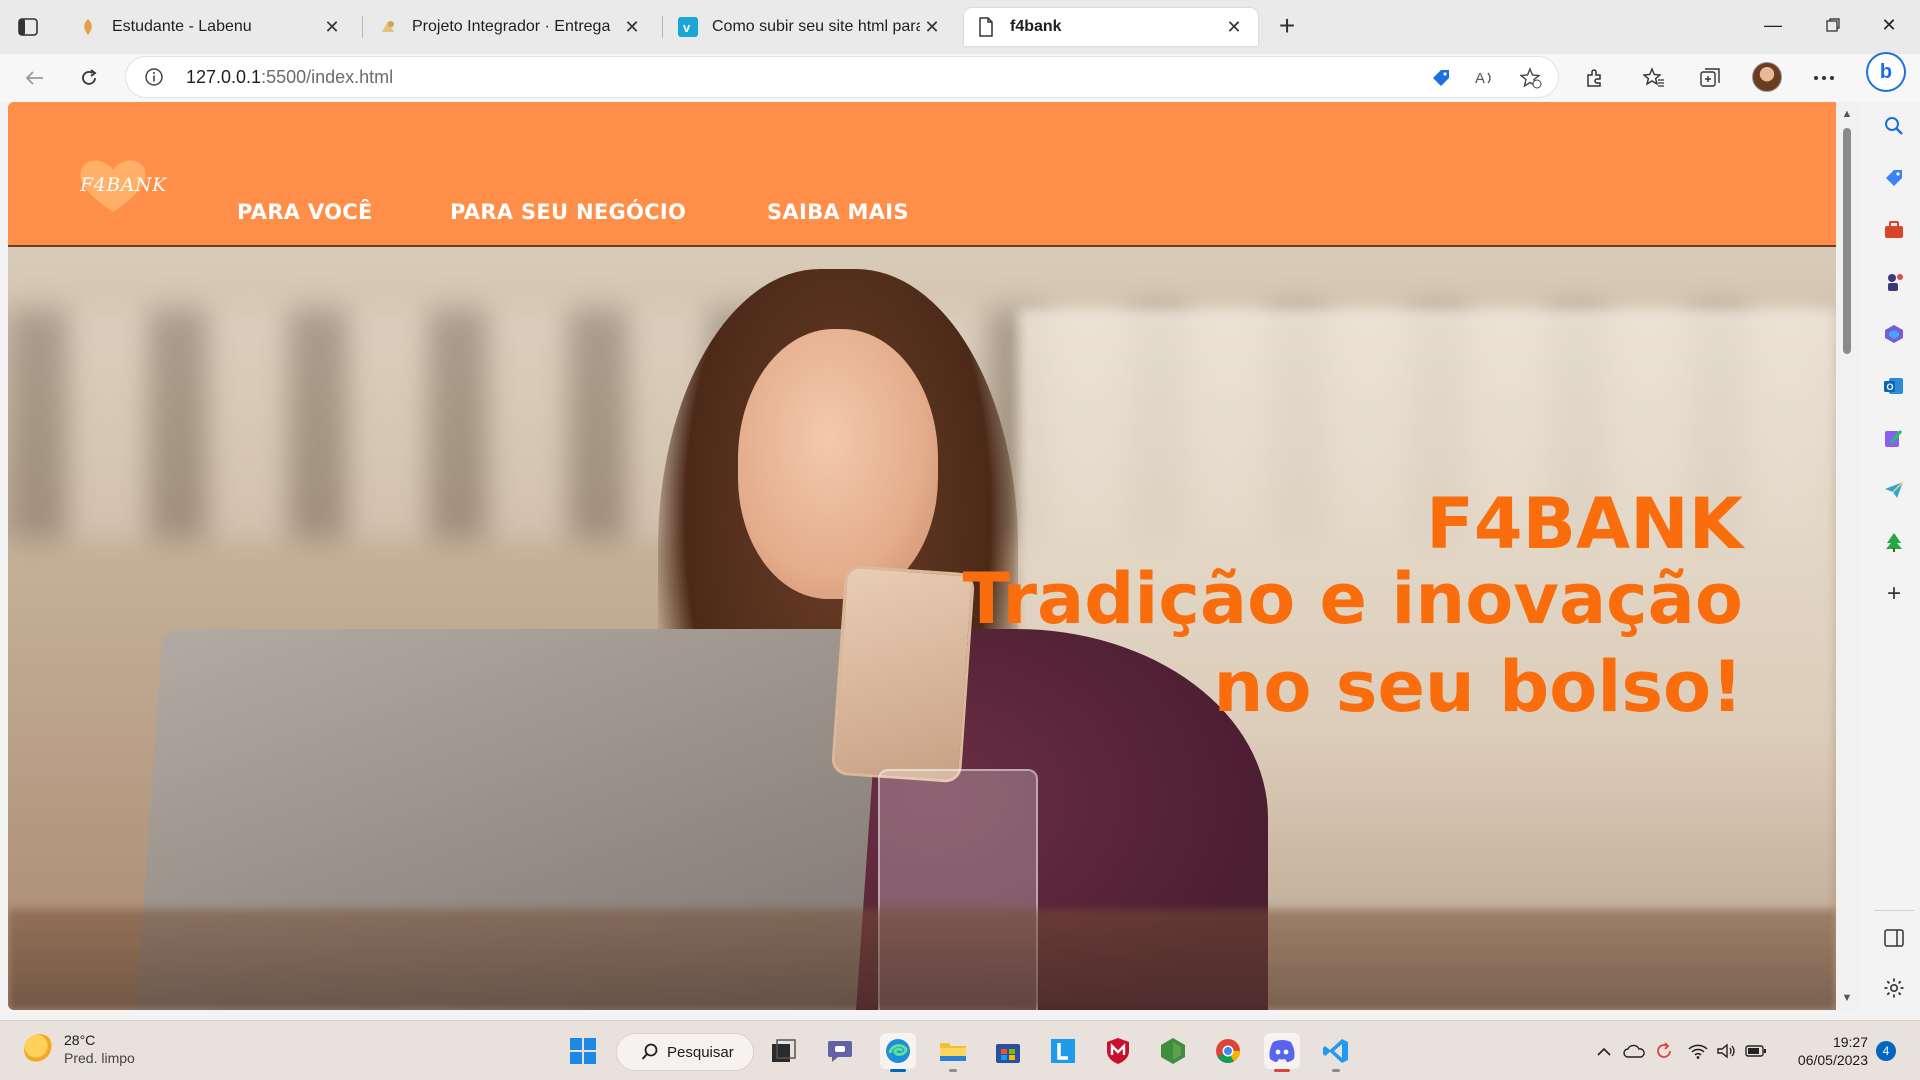 The height and width of the screenshot is (1080, 1920). What do you see at coordinates (99, 1058) in the screenshot?
I see `weather-description: Pred. limpo` at bounding box center [99, 1058].